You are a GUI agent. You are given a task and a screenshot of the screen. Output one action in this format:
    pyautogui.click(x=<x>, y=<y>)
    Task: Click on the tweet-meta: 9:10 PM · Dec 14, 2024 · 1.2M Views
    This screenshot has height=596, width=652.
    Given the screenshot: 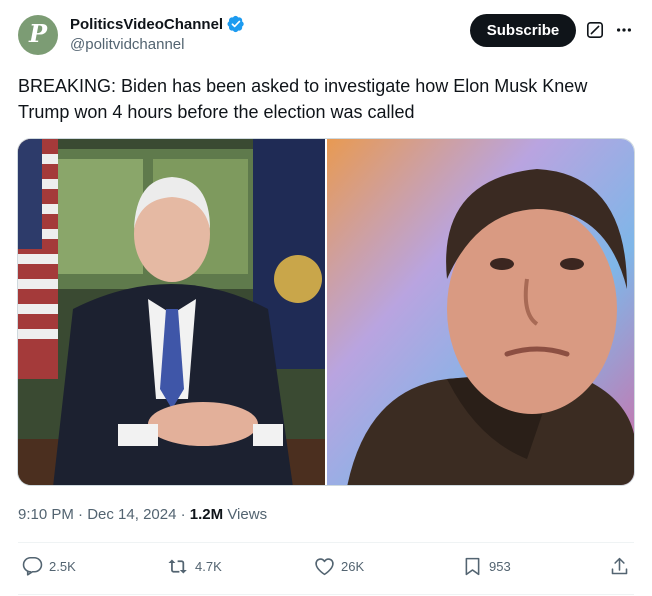 What is the action you would take?
    pyautogui.click(x=142, y=514)
    